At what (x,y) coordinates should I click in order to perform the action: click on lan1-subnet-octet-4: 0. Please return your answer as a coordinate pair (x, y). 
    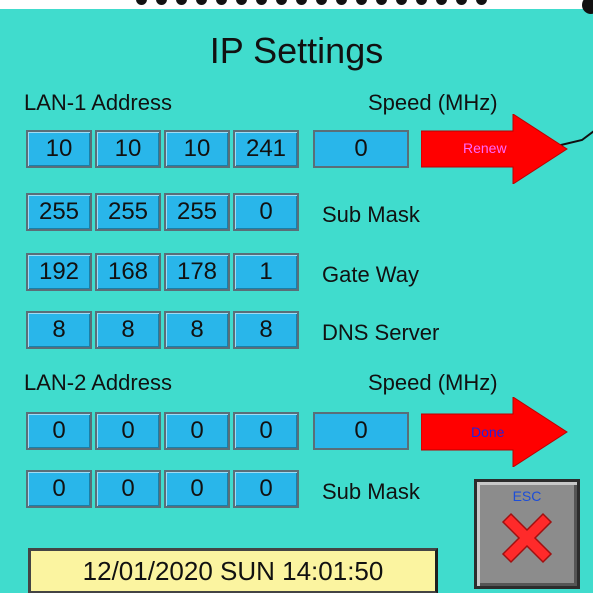
    Looking at the image, I should click on (266, 212).